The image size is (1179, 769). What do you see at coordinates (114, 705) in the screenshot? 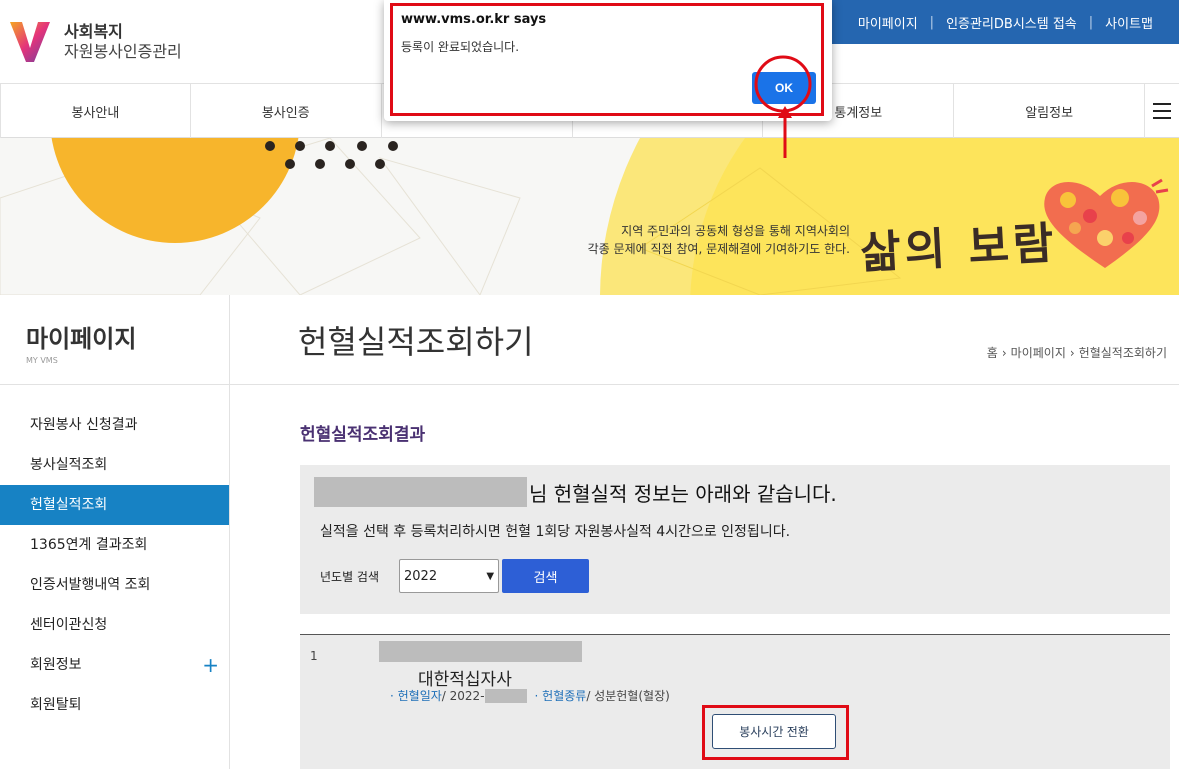
I see `side-item-withdraw: 회원탈퇴` at bounding box center [114, 705].